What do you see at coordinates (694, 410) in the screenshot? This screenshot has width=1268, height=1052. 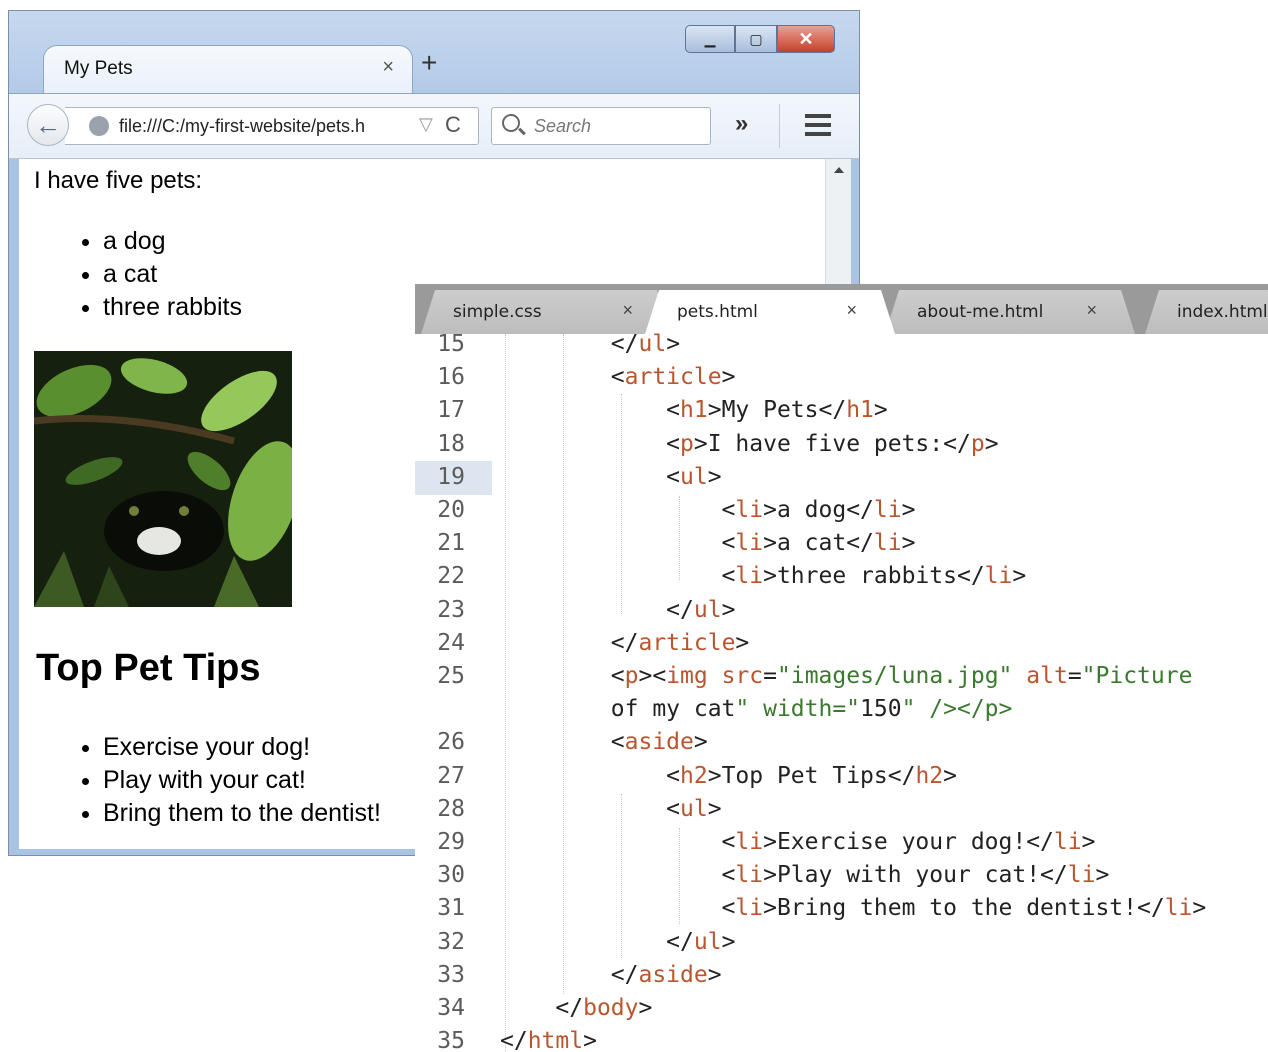 I see `code-text: <h1>My Pets</h1>` at bounding box center [694, 410].